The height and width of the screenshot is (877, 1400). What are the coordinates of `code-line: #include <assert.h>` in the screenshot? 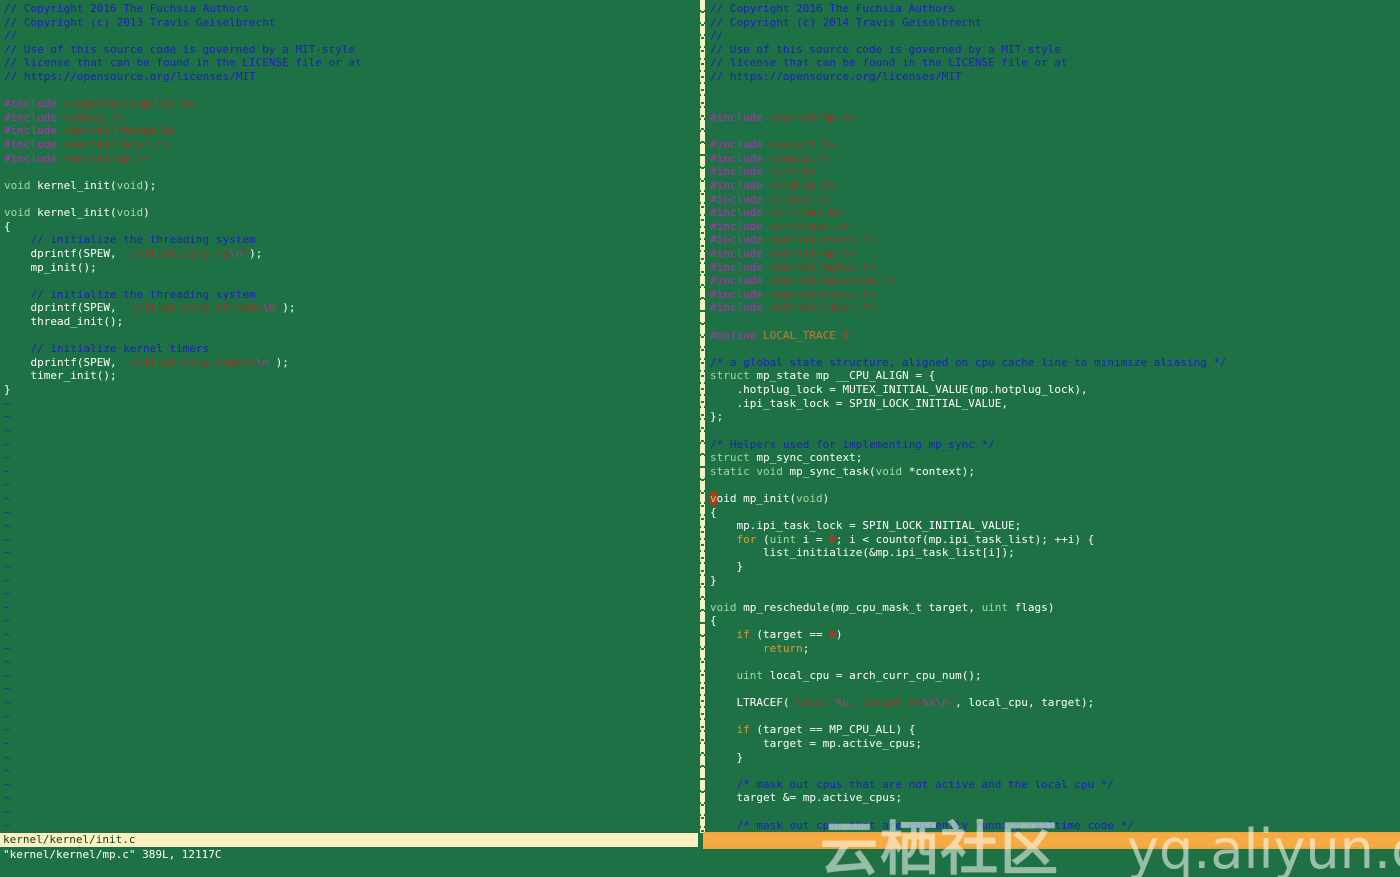 It's located at (773, 145).